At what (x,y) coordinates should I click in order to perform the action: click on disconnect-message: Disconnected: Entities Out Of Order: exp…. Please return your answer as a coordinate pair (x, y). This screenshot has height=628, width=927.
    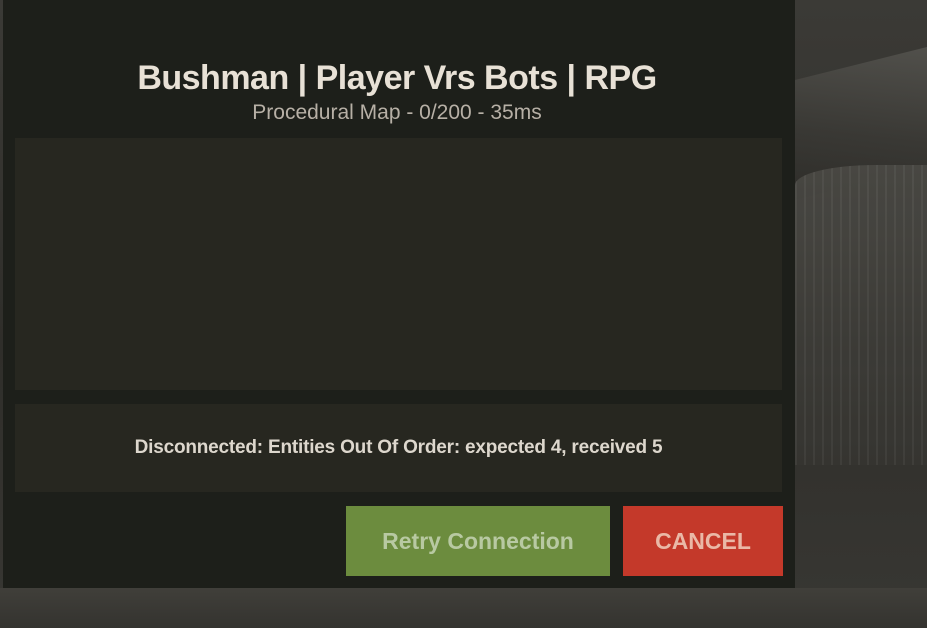
    Looking at the image, I should click on (398, 447).